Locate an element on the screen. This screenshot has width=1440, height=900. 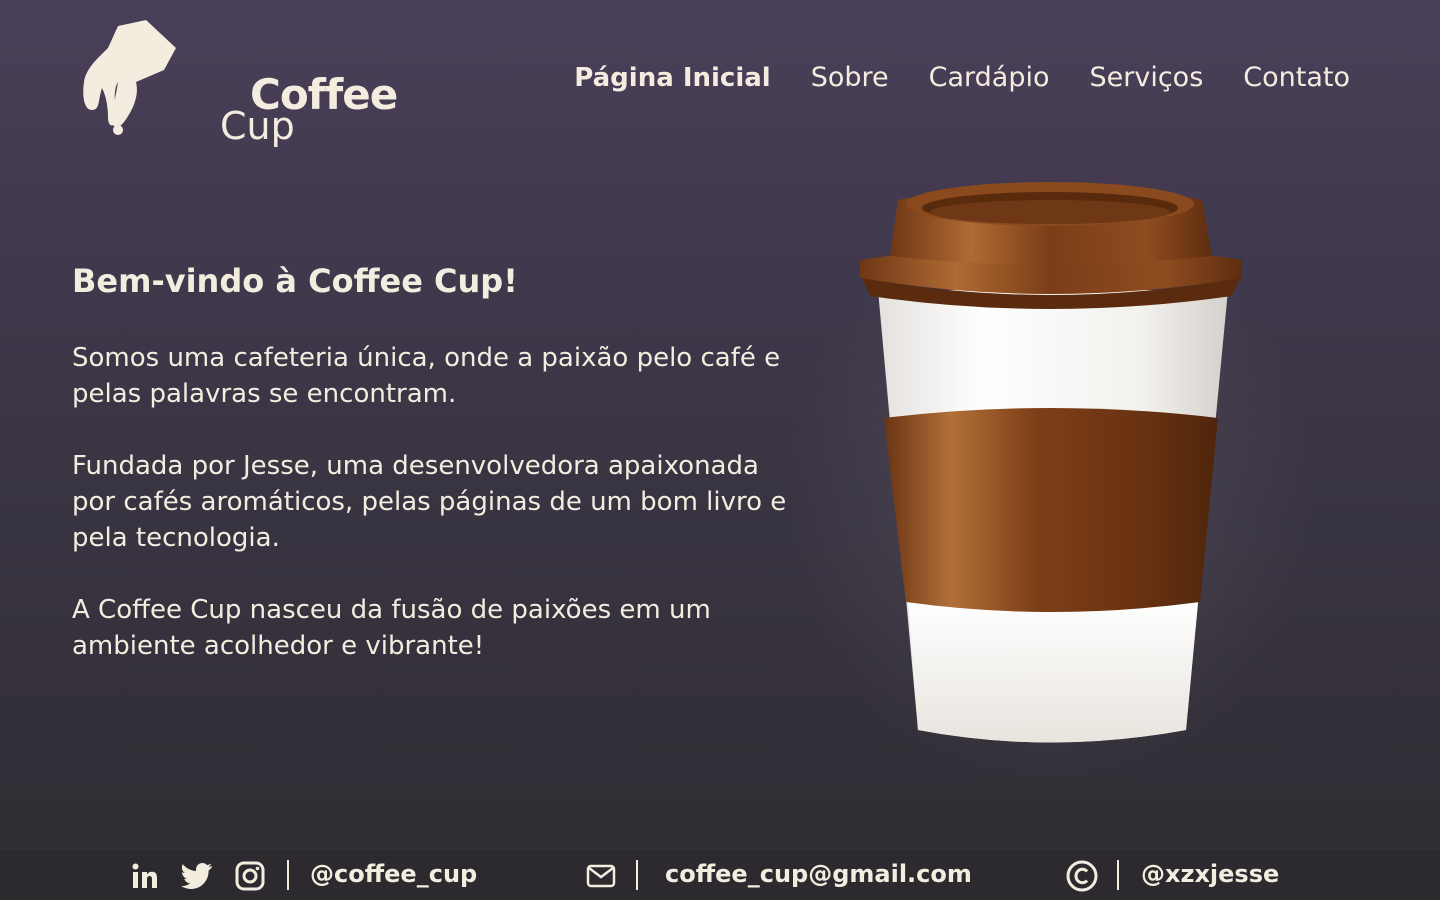
instagram-icon is located at coordinates (250, 876).